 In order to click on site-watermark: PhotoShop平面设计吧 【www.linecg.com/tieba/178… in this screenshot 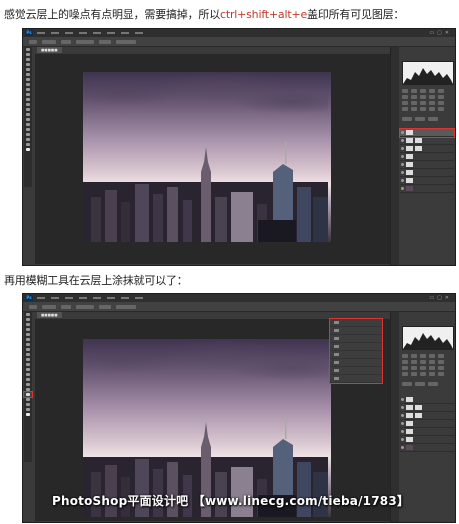, I will do `click(231, 501)`.